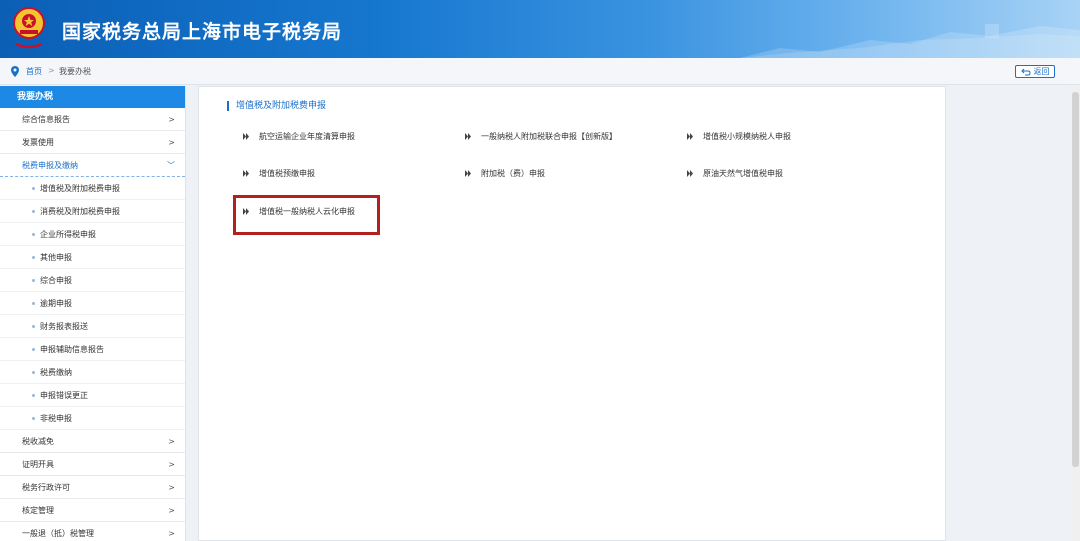 The image size is (1080, 541). Describe the element at coordinates (46, 487) in the screenshot. I see `sidebar-item-label: 税务行政许可` at that location.